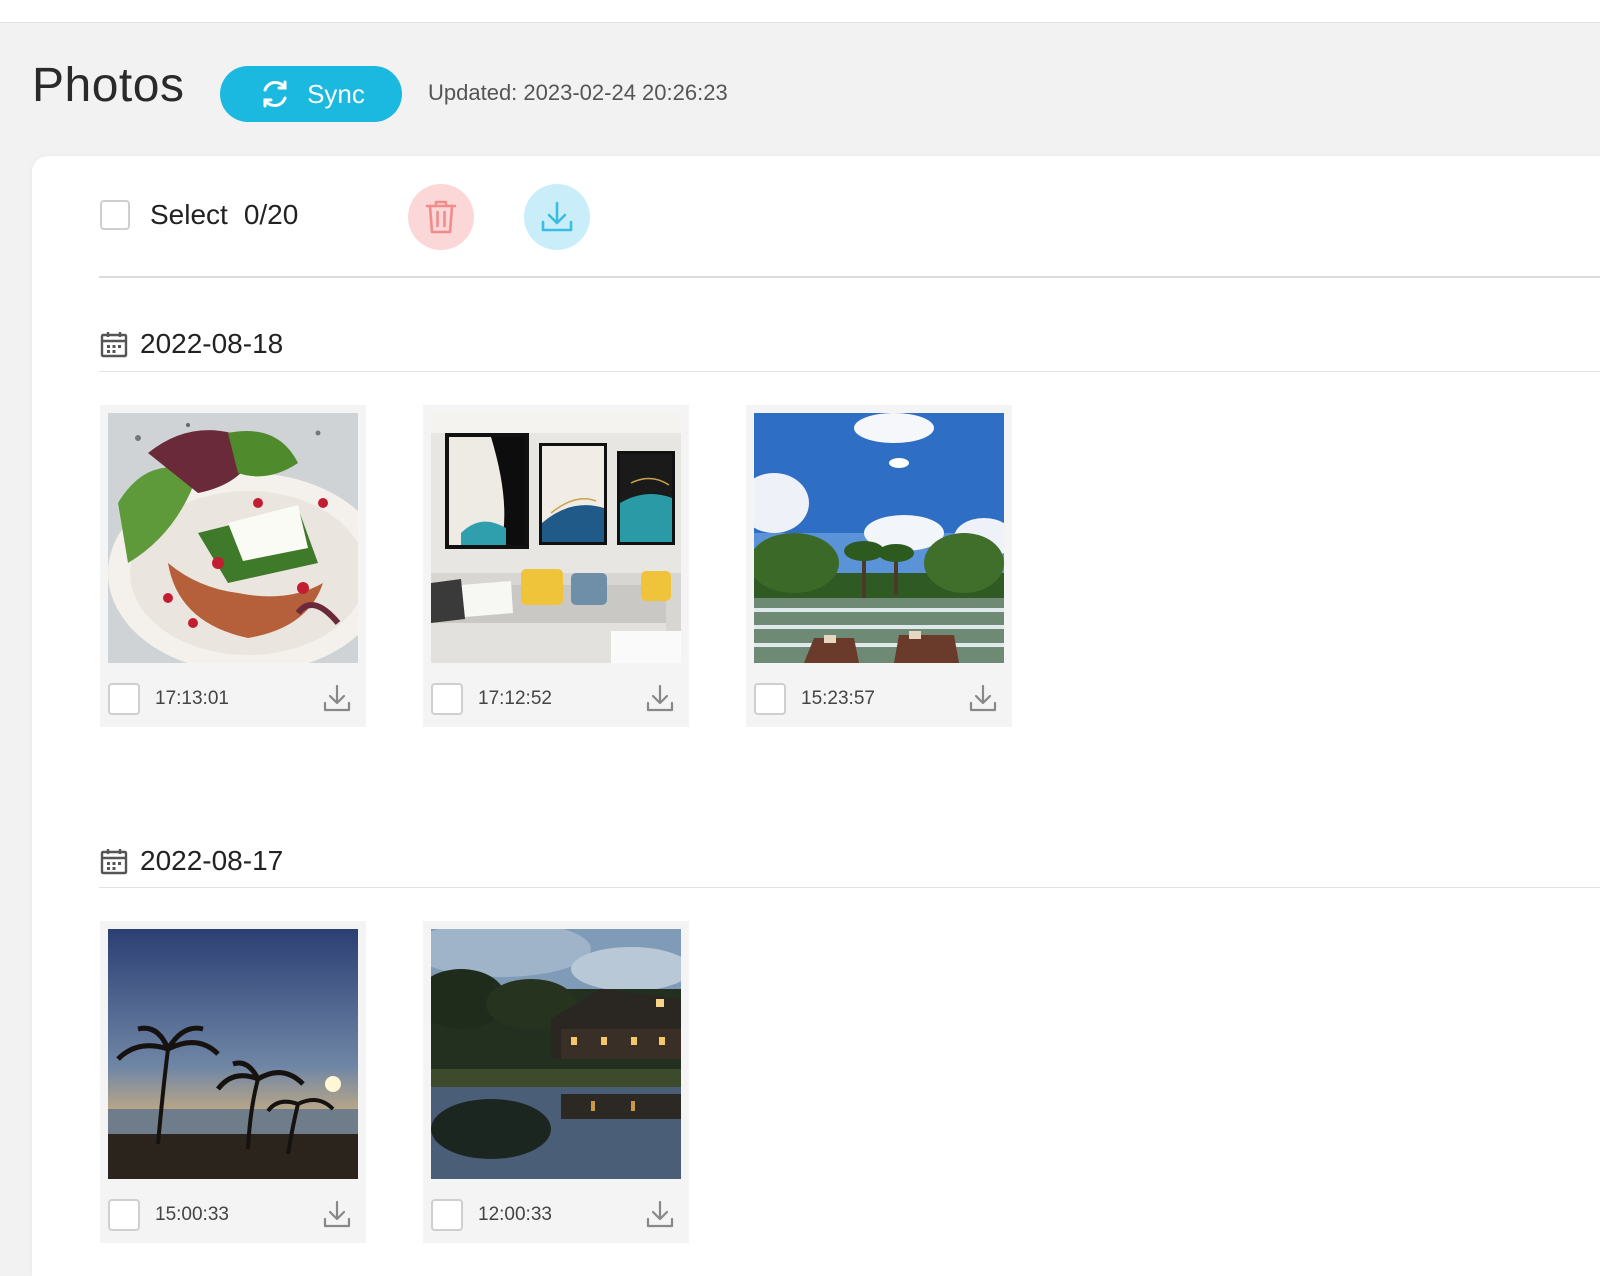  Describe the element at coordinates (275, 94) in the screenshot. I see `sync-icon` at that location.